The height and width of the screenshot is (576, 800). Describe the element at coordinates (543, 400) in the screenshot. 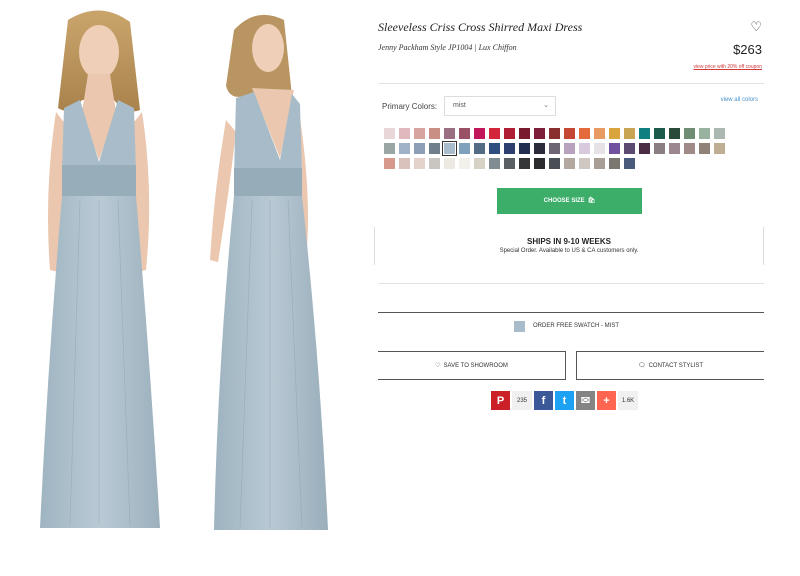

I see `facebook-icon: f` at that location.